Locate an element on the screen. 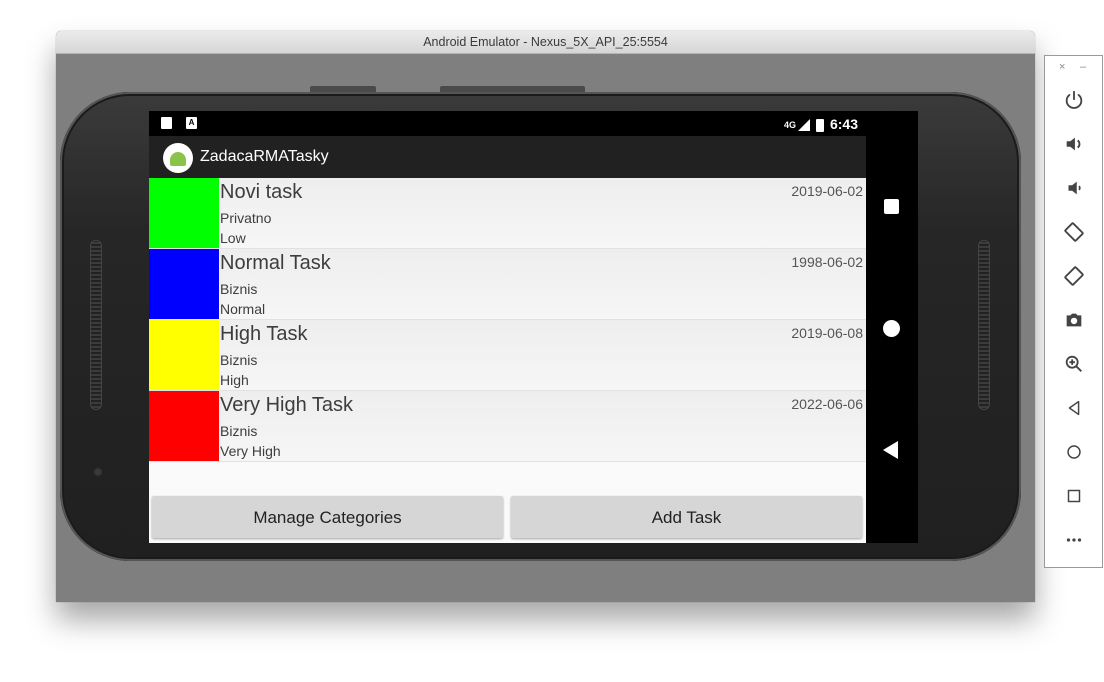 The width and height of the screenshot is (1104, 682). right-speaker is located at coordinates (984, 325).